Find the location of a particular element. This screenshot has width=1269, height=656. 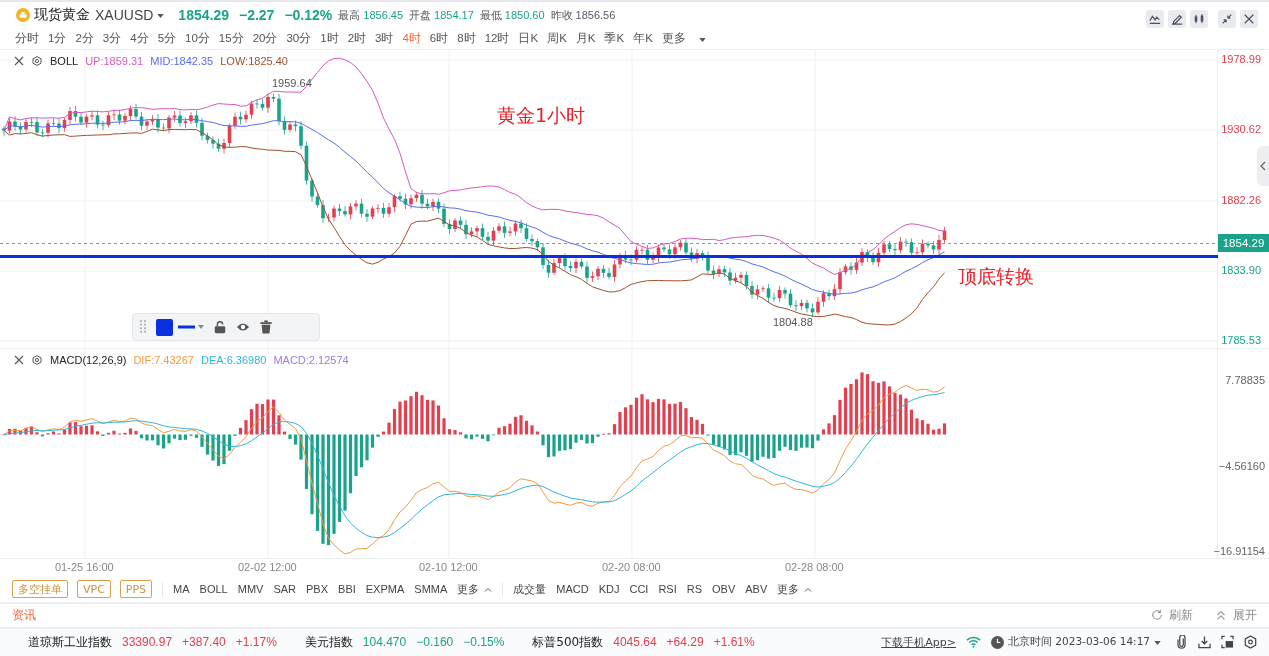

chart-annotation: 黄金1小时 is located at coordinates (541, 116).